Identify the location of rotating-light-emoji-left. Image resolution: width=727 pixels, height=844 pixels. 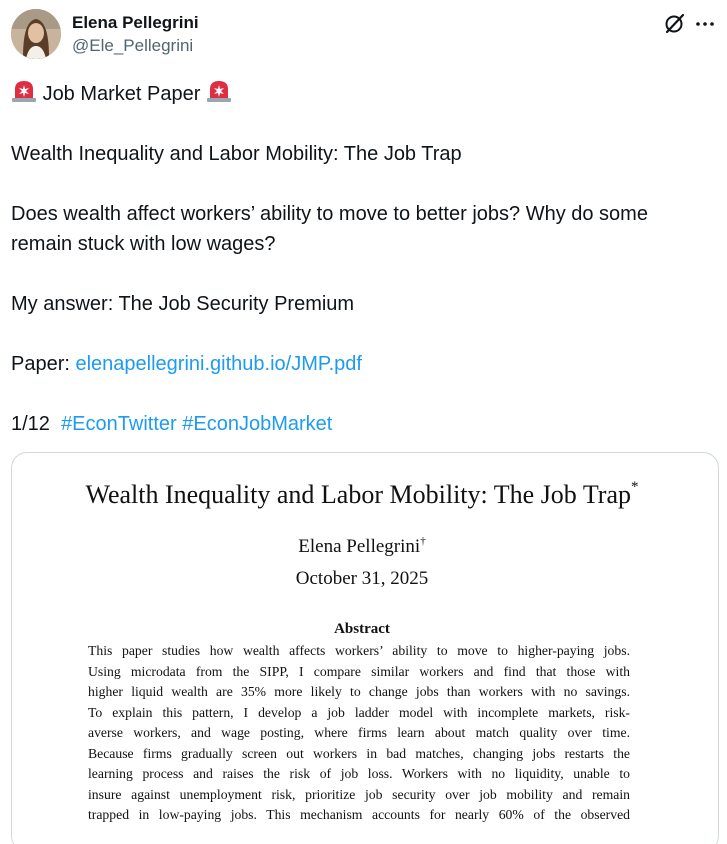
(24, 91).